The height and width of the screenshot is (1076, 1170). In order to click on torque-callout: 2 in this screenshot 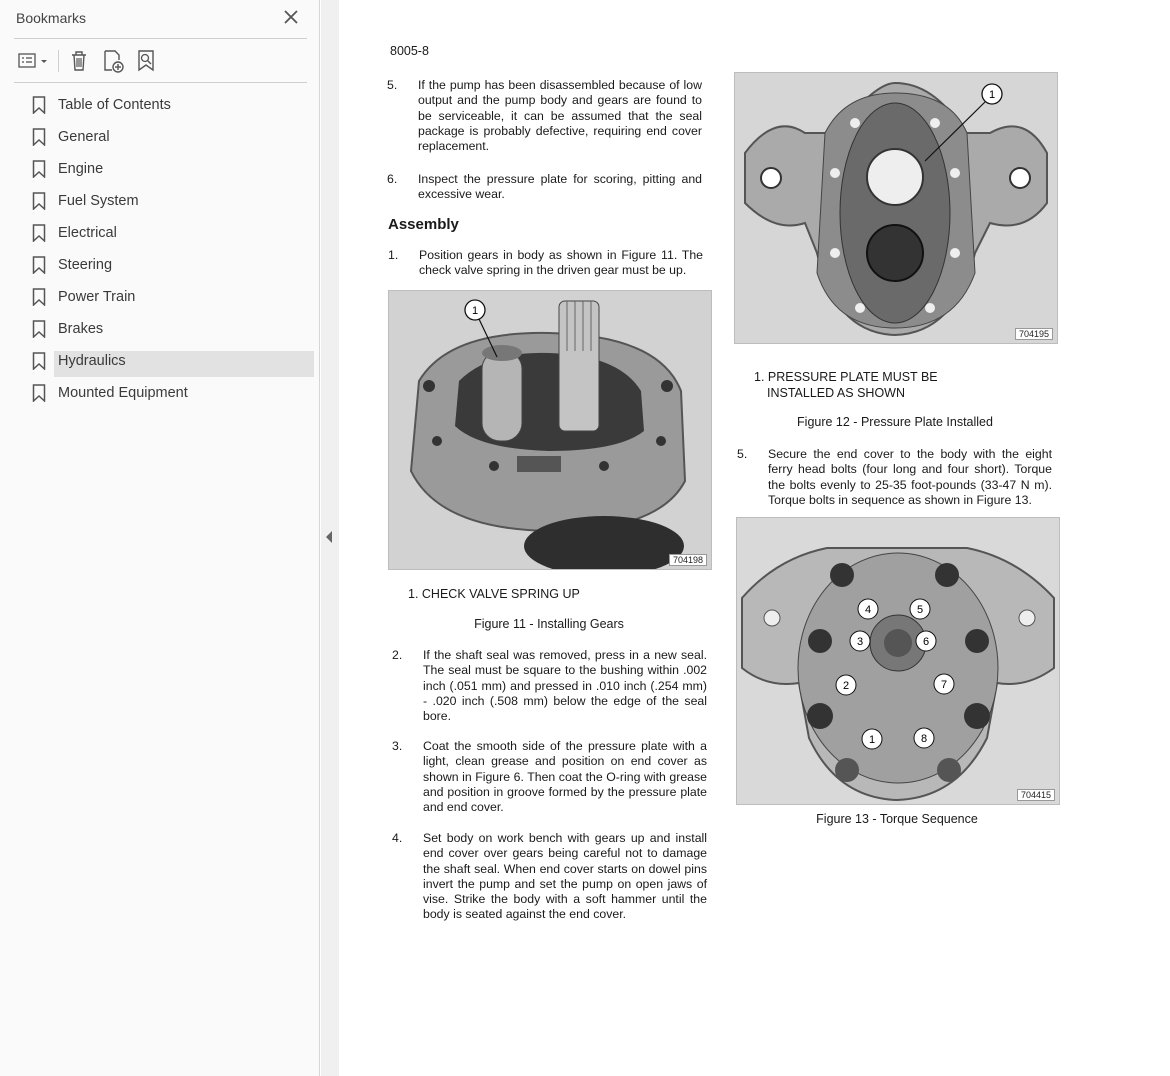, I will do `click(846, 686)`.